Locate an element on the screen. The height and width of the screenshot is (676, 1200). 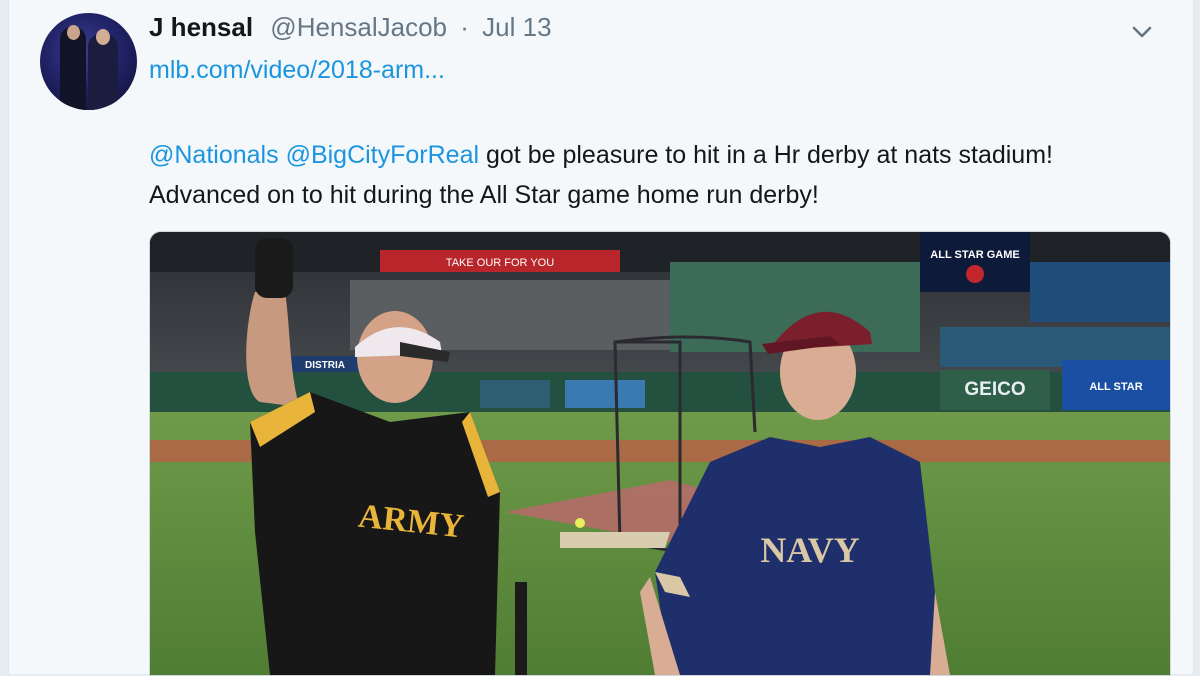
wall-sign: DISTRIA is located at coordinates (325, 365).